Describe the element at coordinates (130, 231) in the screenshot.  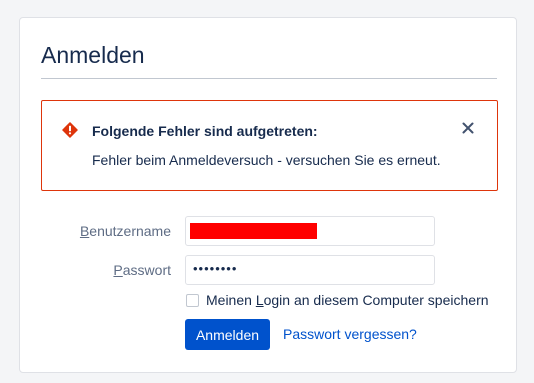
I see `username-label-rest: enutzername` at that location.